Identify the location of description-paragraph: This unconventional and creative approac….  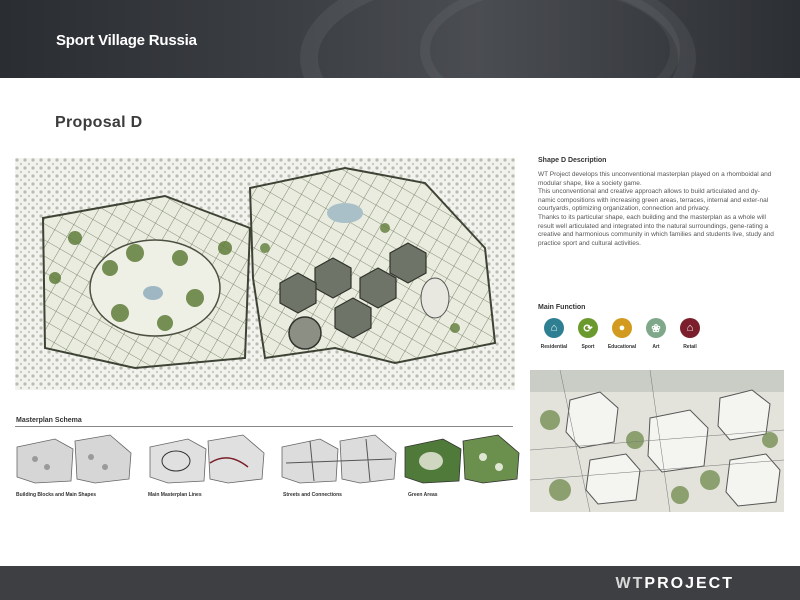
(653, 200).